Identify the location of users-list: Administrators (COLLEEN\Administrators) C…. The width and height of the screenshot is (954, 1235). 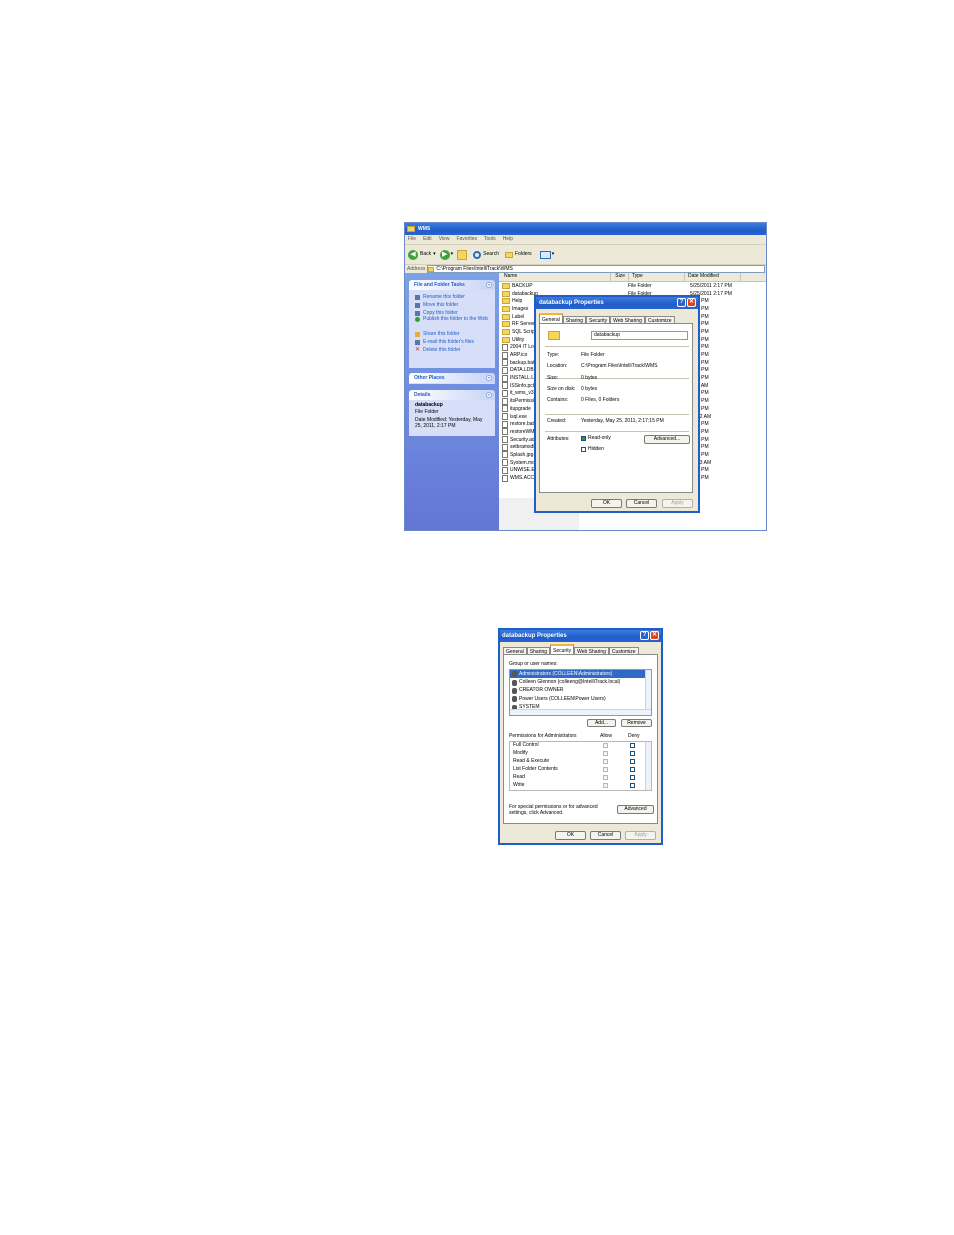
(580, 692).